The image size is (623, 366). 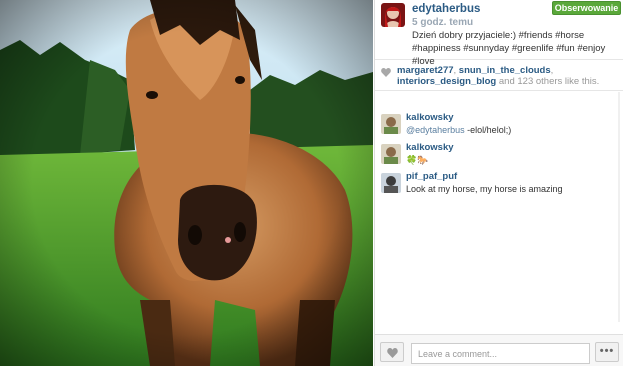 What do you see at coordinates (484, 189) in the screenshot?
I see `comment-text: Look at my horse, my horse is amazing` at bounding box center [484, 189].